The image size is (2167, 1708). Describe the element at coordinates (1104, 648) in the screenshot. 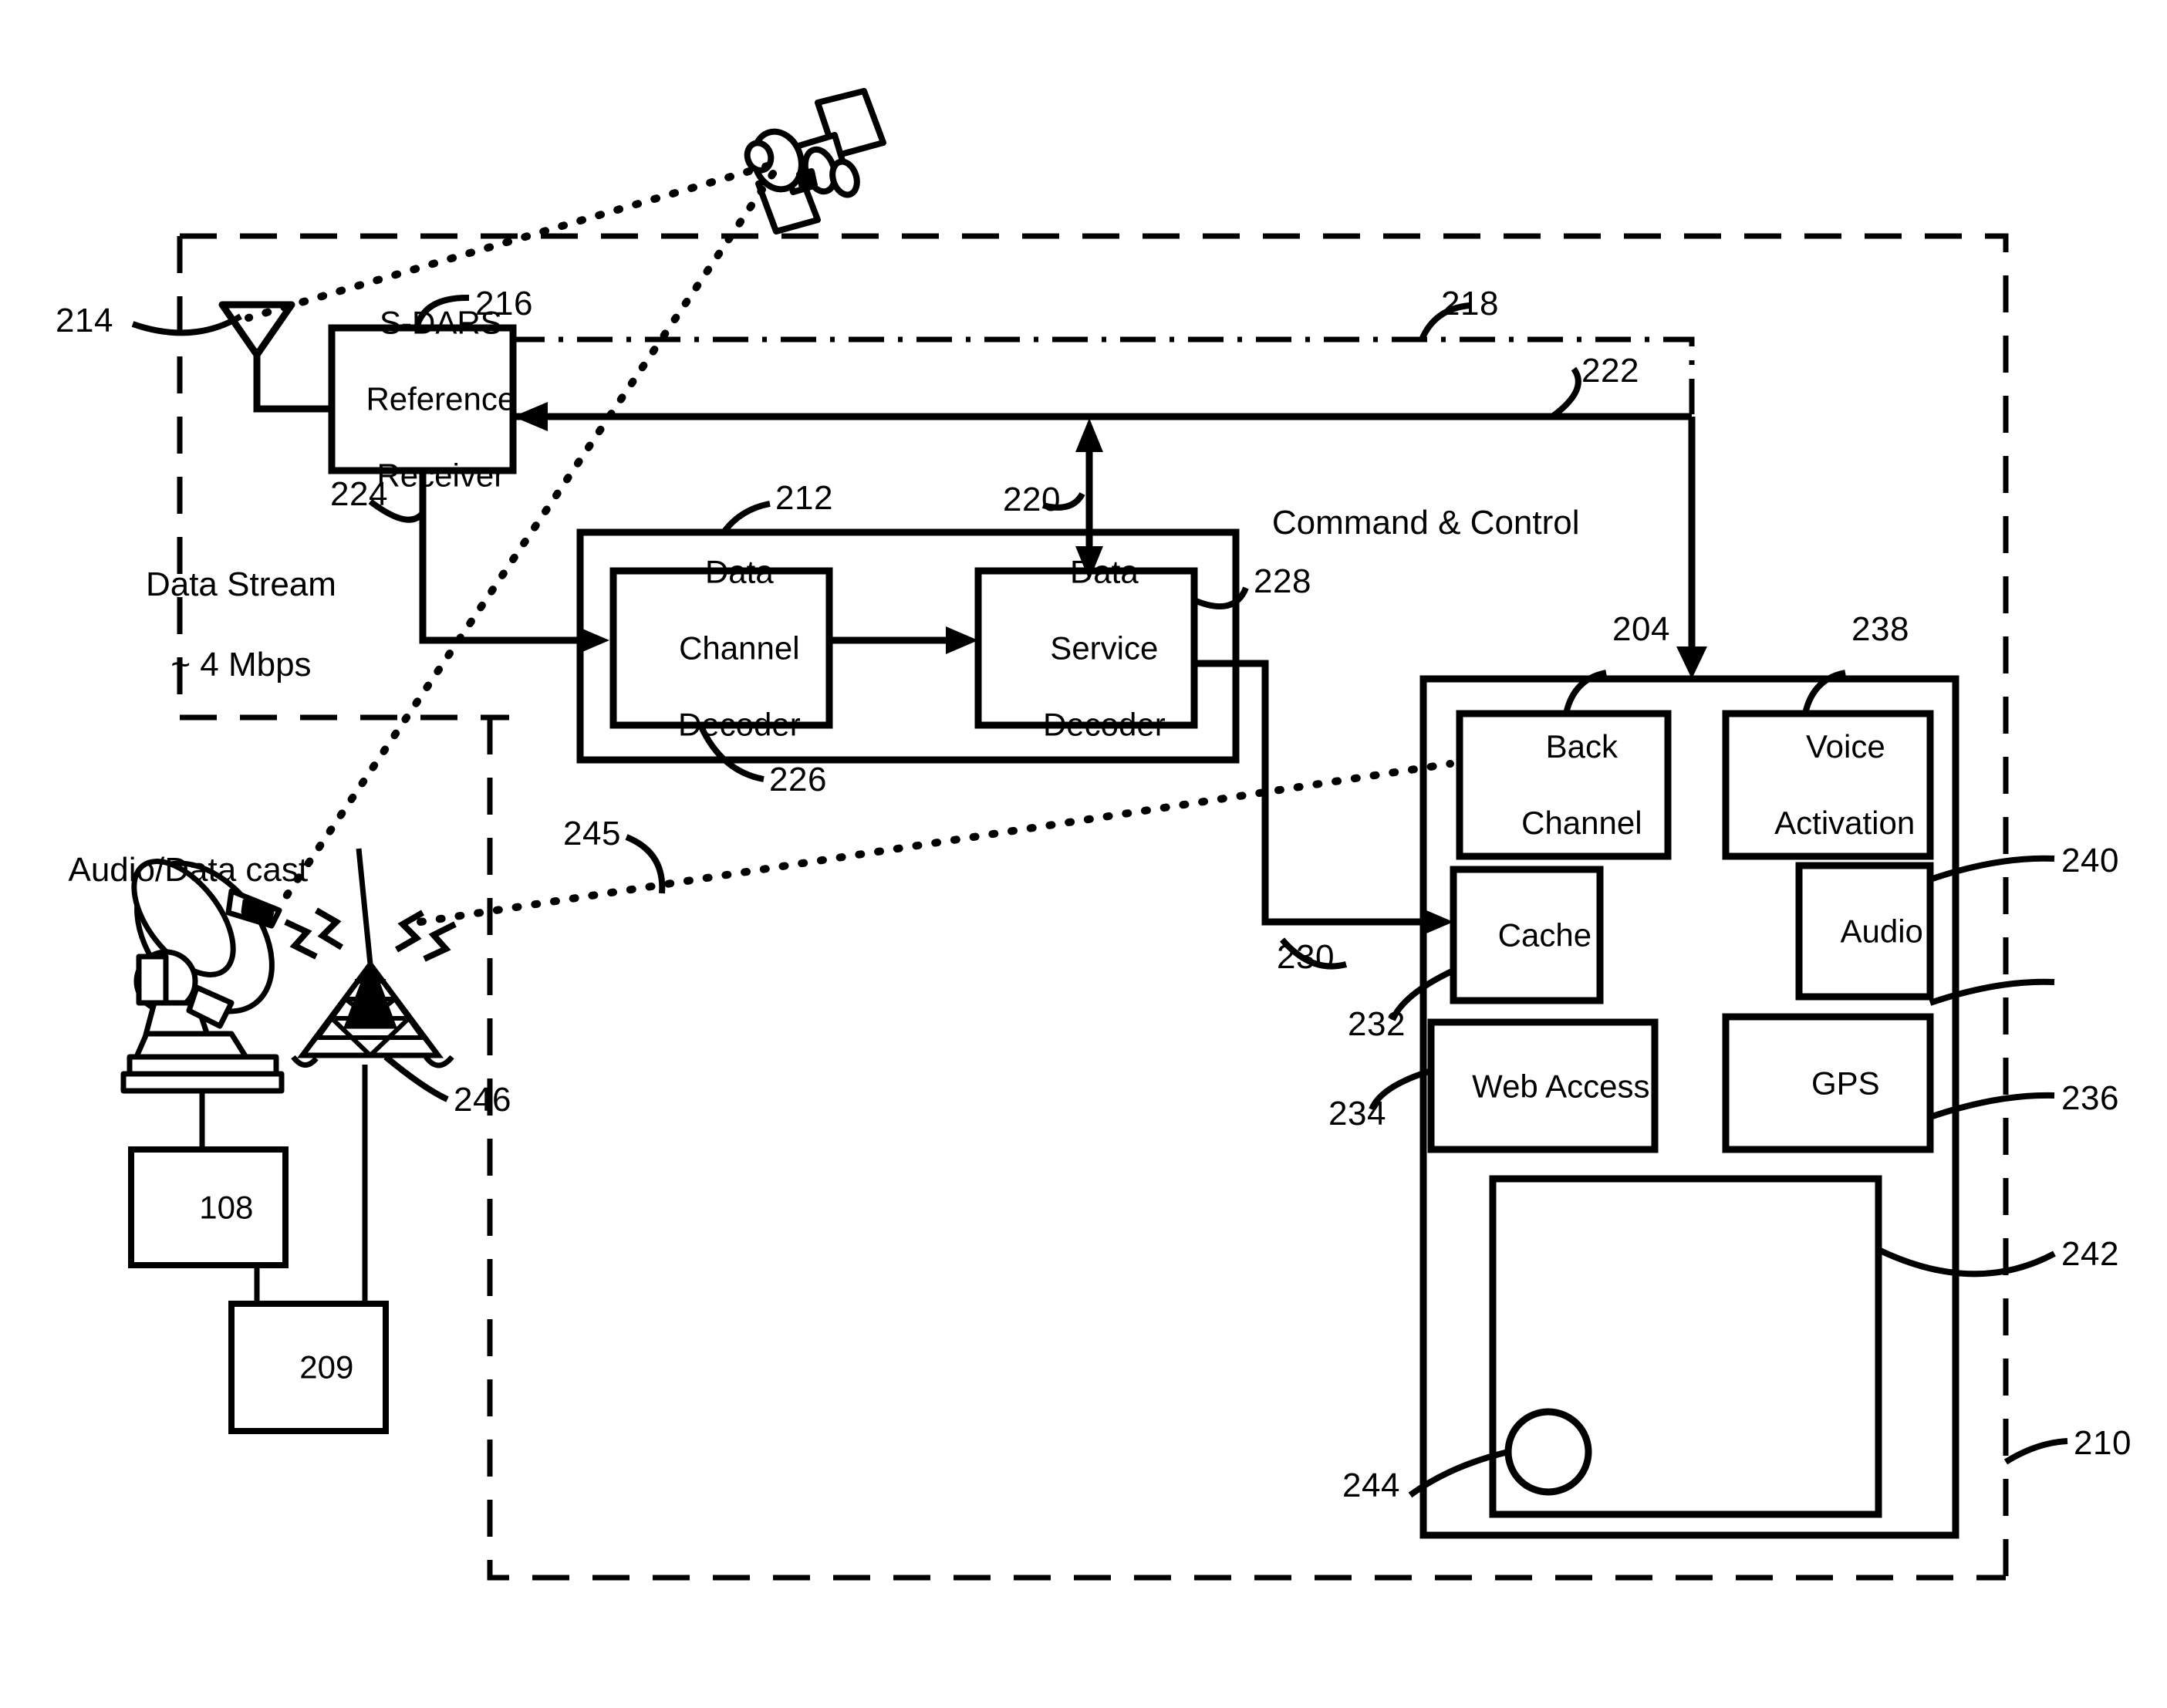

I see `data-service-decoder-label: Data Service Decoder` at that location.